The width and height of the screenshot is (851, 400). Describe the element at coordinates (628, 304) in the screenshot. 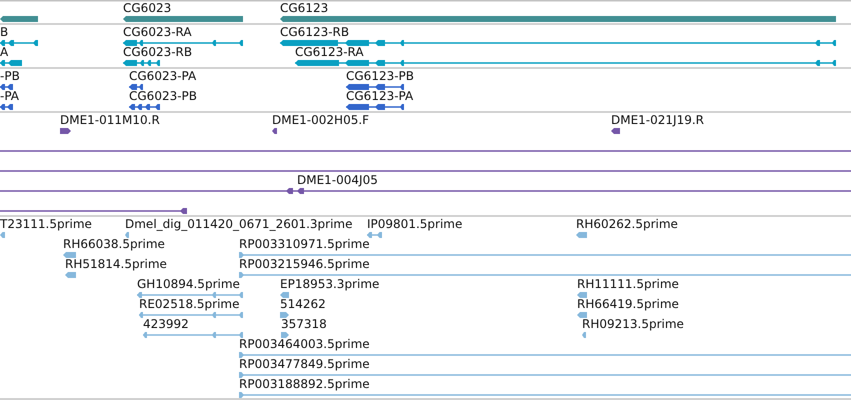

I see `feature-label: RH66419.5prime` at that location.